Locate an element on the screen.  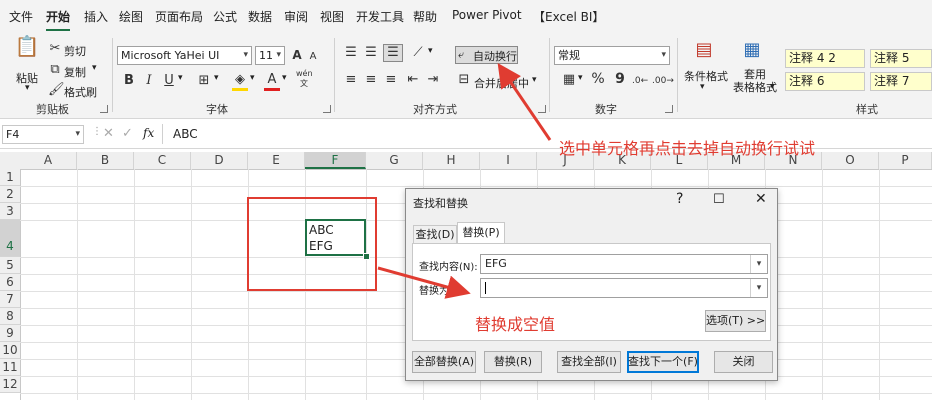
replace-hint-annotation: 替换成空值 is located at coordinates (515, 324).